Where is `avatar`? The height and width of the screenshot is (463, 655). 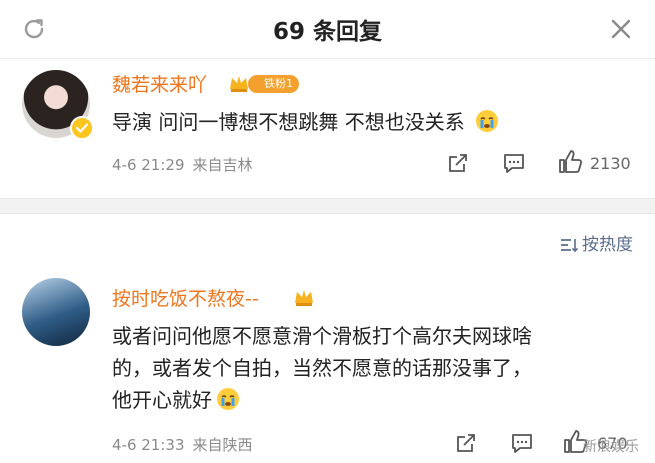 avatar is located at coordinates (56, 312).